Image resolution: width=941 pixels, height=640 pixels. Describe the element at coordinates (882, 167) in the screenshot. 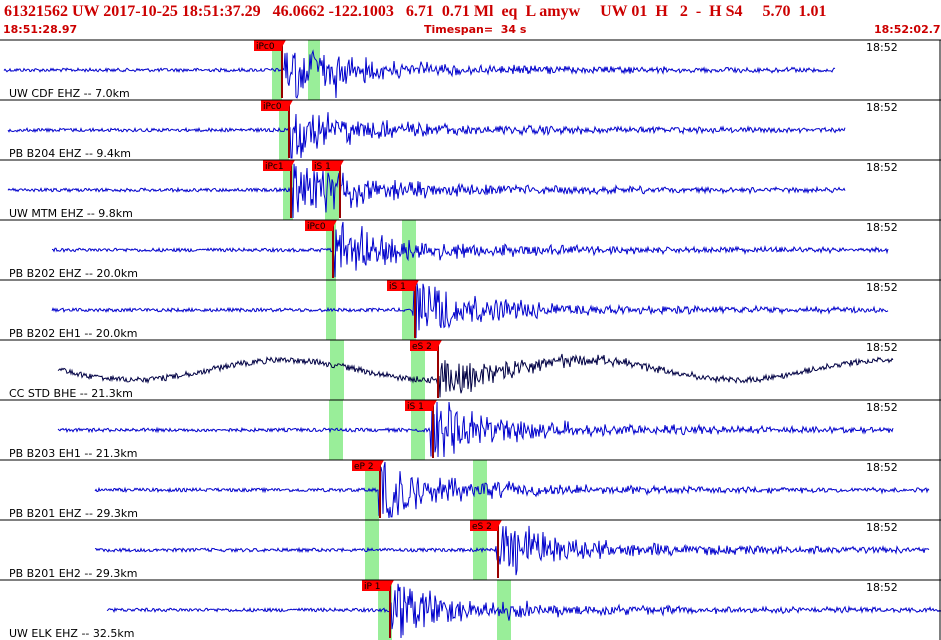

I see `time-label-2: 18:52` at that location.